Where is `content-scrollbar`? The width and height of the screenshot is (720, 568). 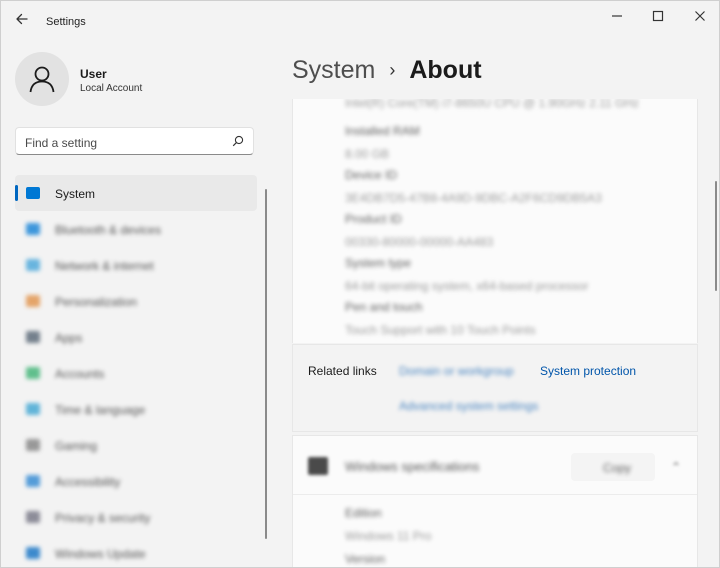 content-scrollbar is located at coordinates (716, 236).